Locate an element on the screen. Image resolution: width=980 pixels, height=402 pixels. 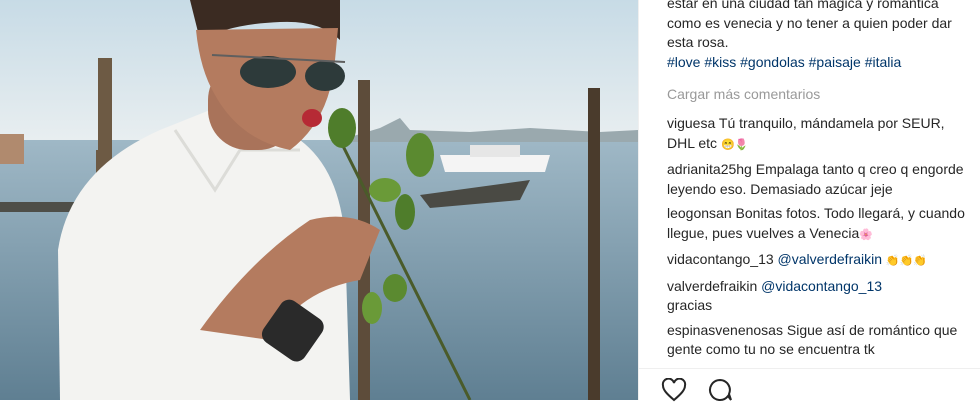
comment-username: adrianita25hg is located at coordinates (709, 169).